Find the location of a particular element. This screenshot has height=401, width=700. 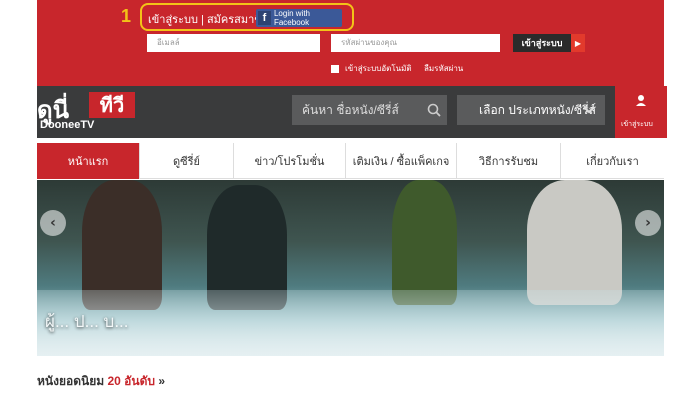

step-number-annotation: 1 is located at coordinates (126, 16).